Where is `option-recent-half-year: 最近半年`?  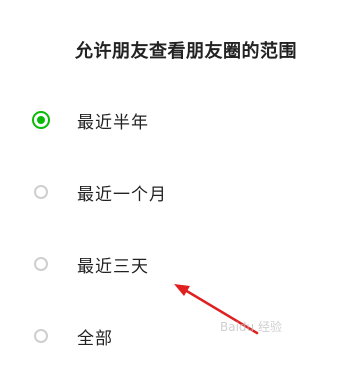 option-recent-half-year: 最近半年 is located at coordinates (171, 120).